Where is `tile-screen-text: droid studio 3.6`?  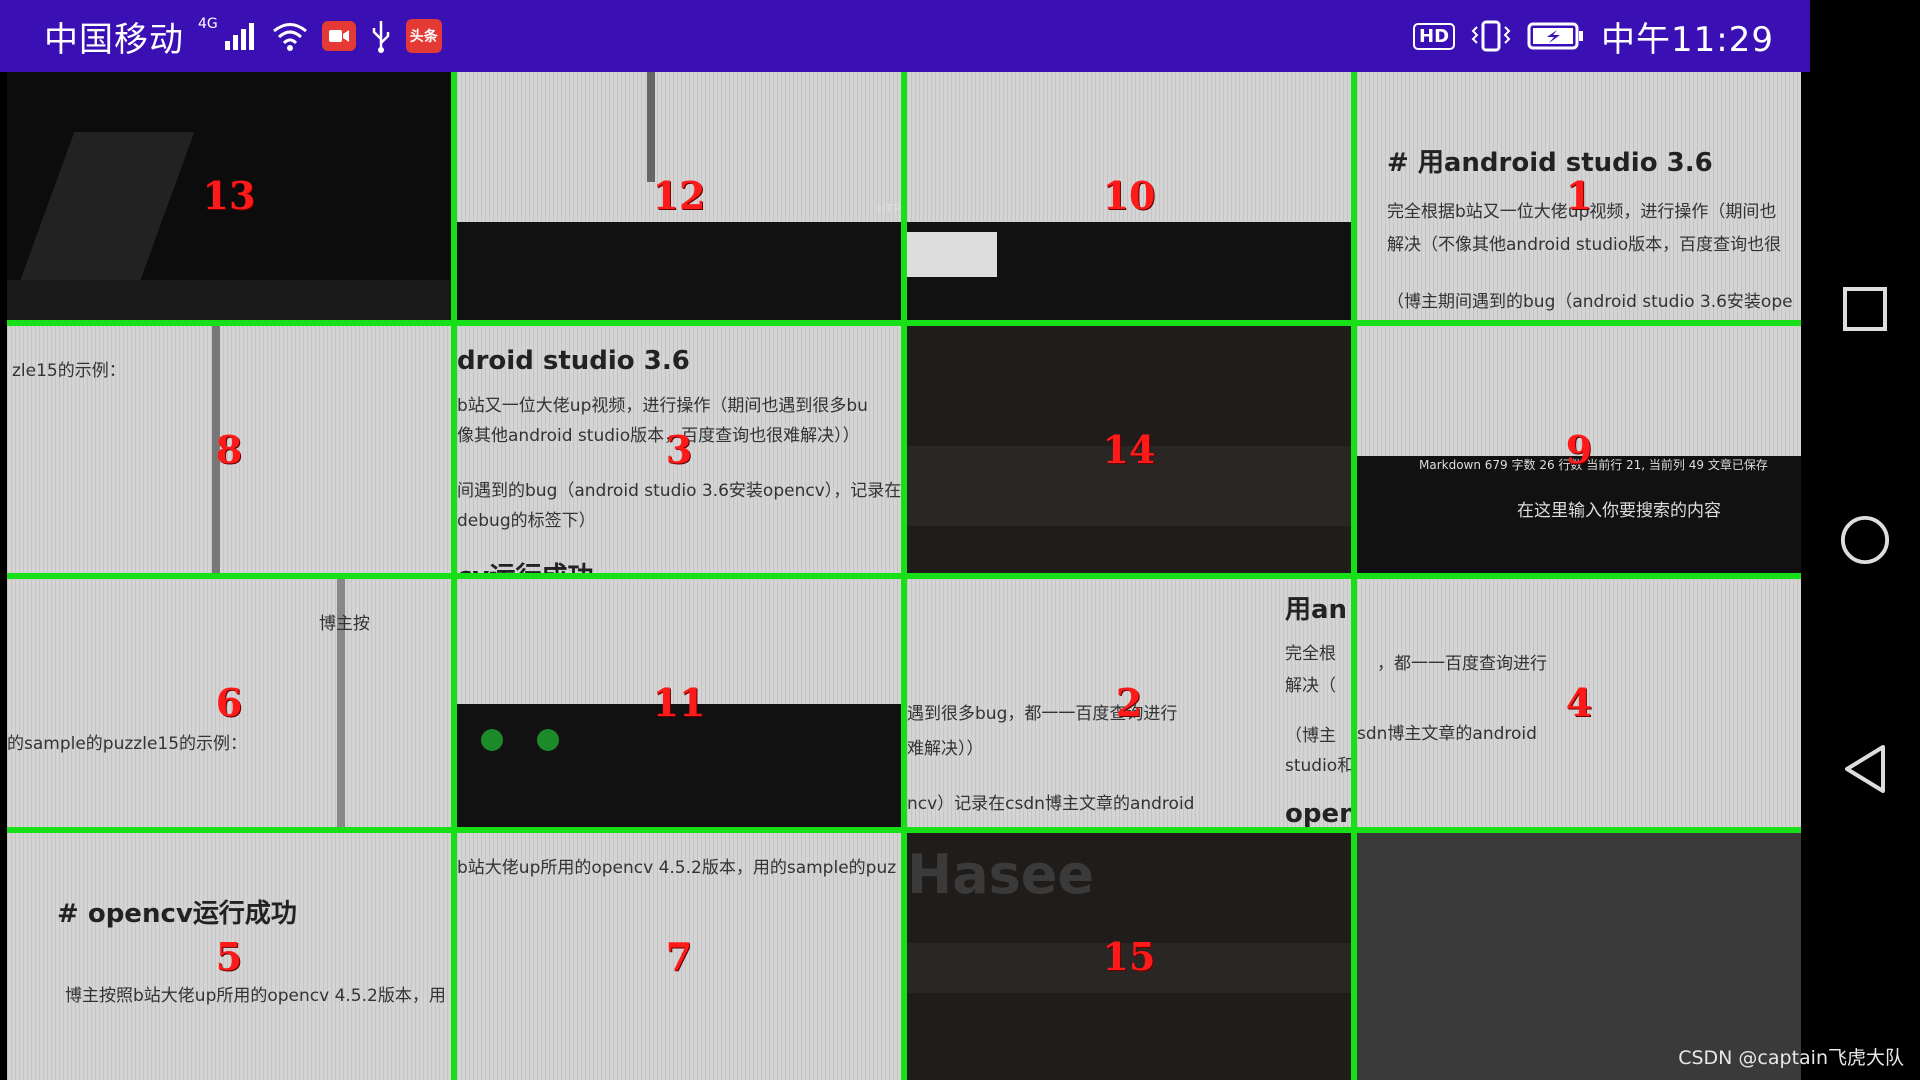
tile-screen-text: droid studio 3.6 is located at coordinates (573, 360).